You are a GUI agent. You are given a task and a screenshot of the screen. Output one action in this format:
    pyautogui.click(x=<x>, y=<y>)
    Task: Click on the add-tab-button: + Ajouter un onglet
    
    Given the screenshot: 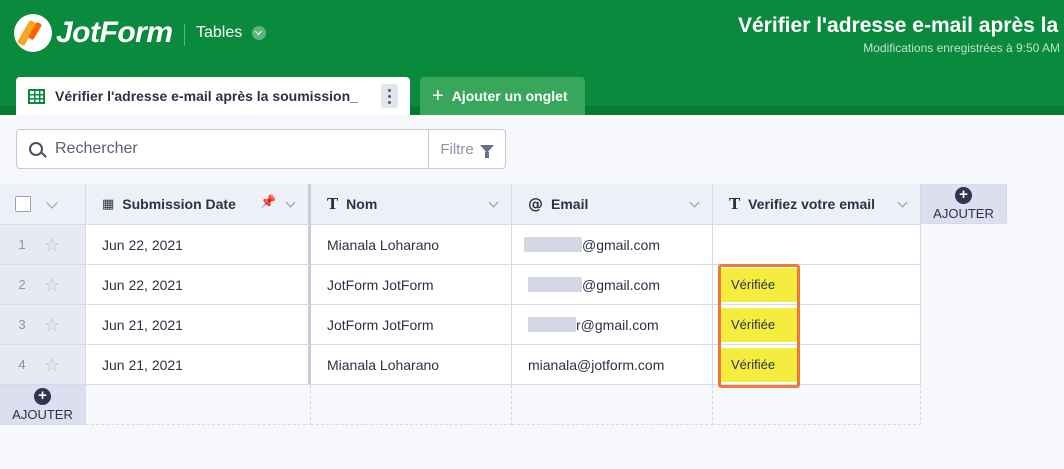 What is the action you would take?
    pyautogui.click(x=502, y=96)
    